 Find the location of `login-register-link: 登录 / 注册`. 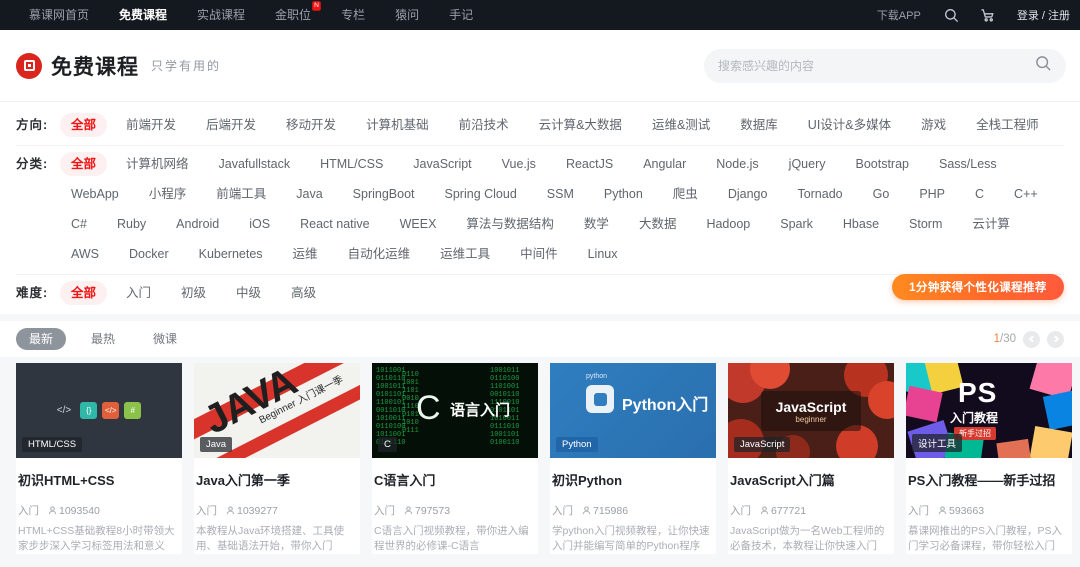

login-register-link: 登录 / 注册 is located at coordinates (1039, 15).